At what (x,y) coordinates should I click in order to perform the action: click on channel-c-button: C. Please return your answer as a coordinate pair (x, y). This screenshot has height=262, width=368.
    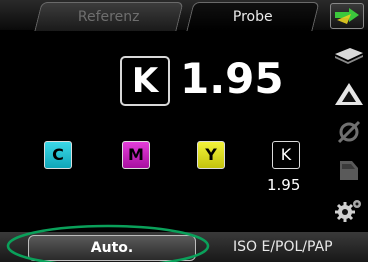
    Looking at the image, I should click on (58, 155).